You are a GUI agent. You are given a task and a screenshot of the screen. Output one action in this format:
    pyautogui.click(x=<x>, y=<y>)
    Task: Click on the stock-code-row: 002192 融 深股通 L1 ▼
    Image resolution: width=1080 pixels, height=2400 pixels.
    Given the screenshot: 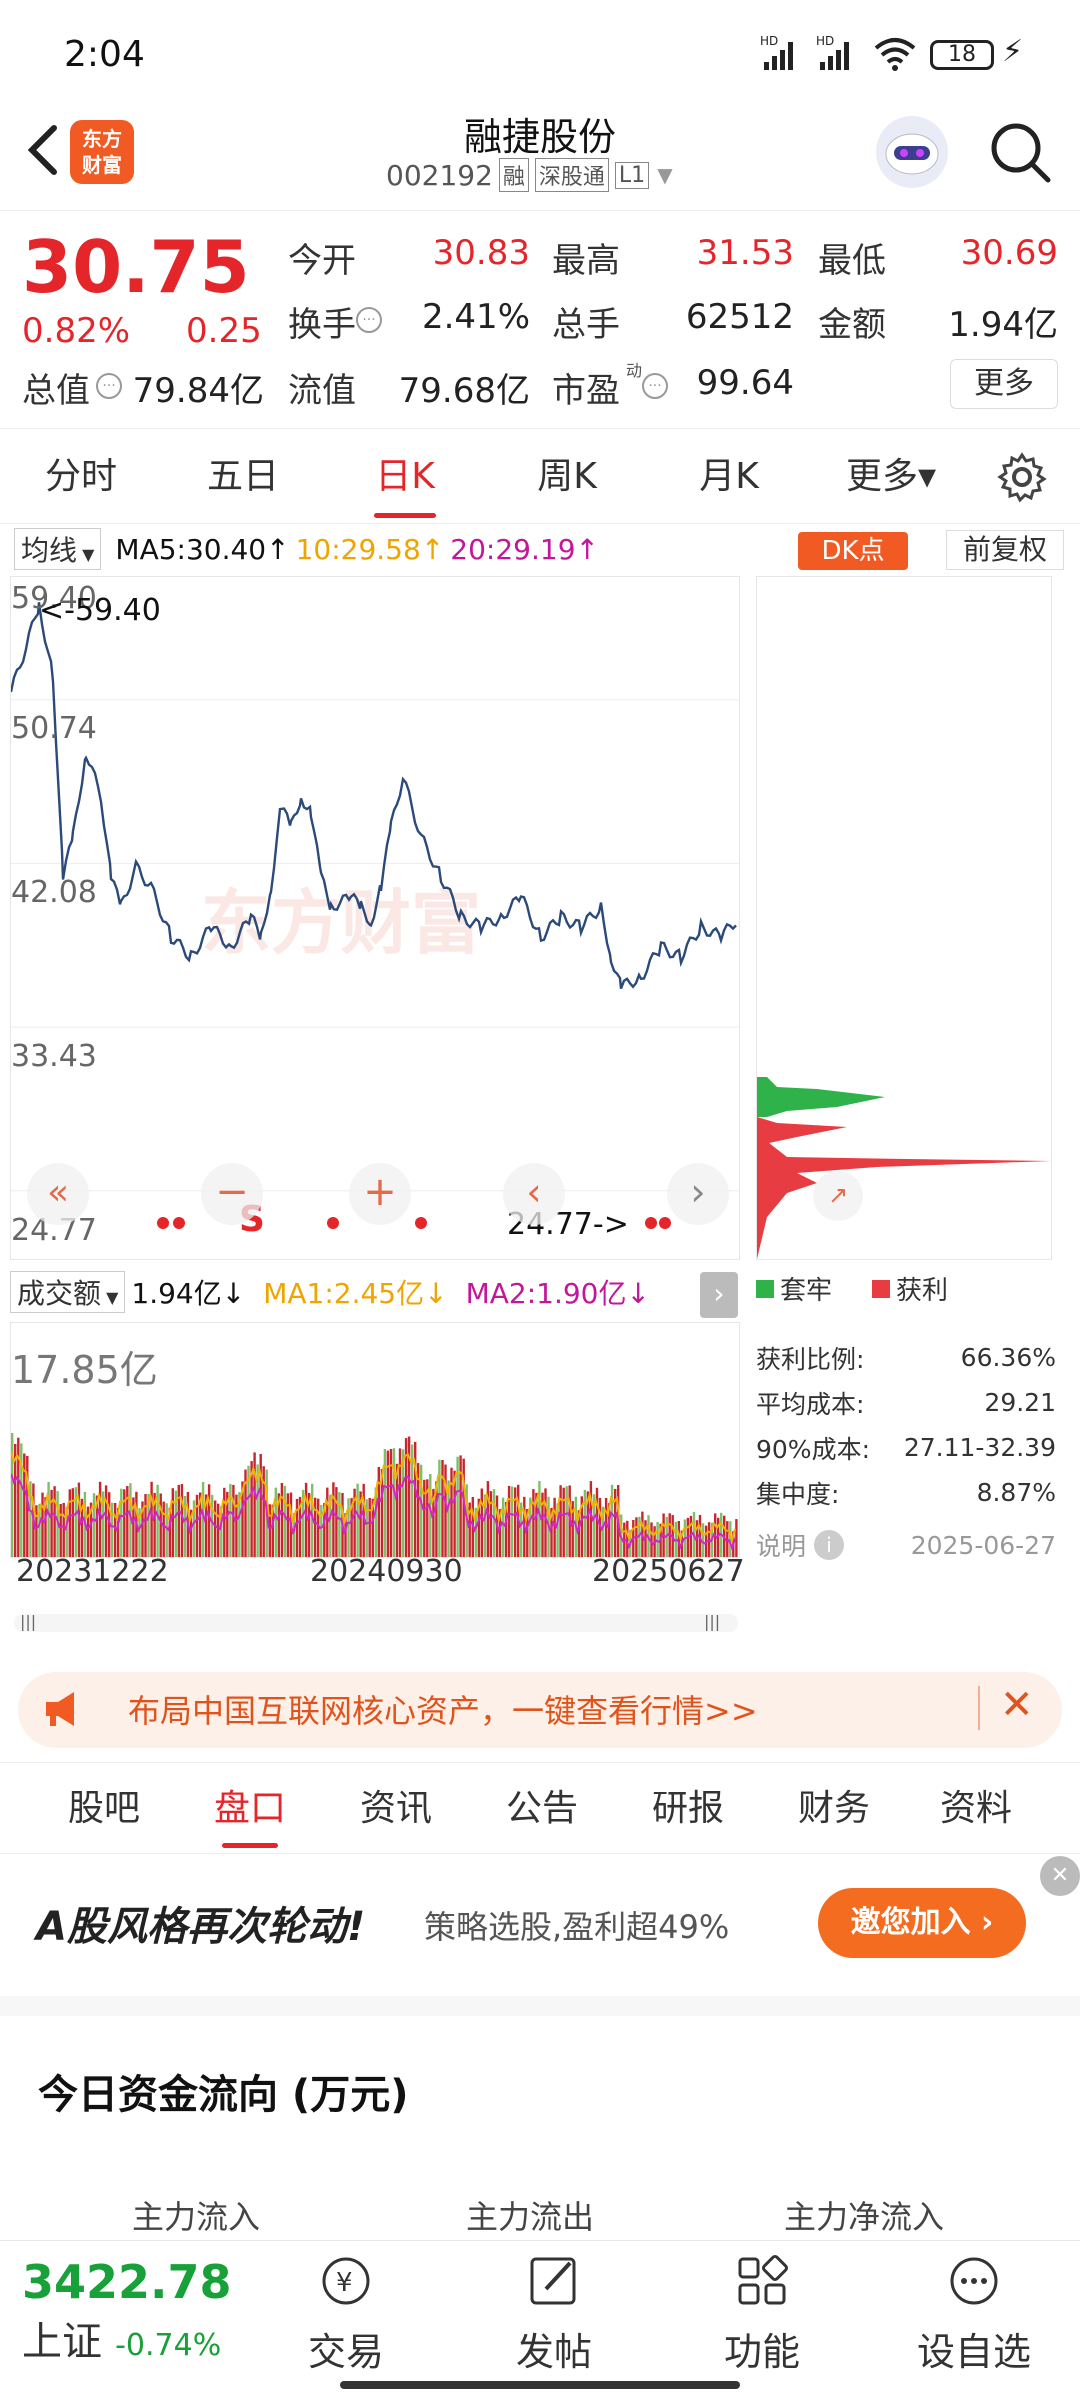 What is the action you would take?
    pyautogui.click(x=529, y=175)
    